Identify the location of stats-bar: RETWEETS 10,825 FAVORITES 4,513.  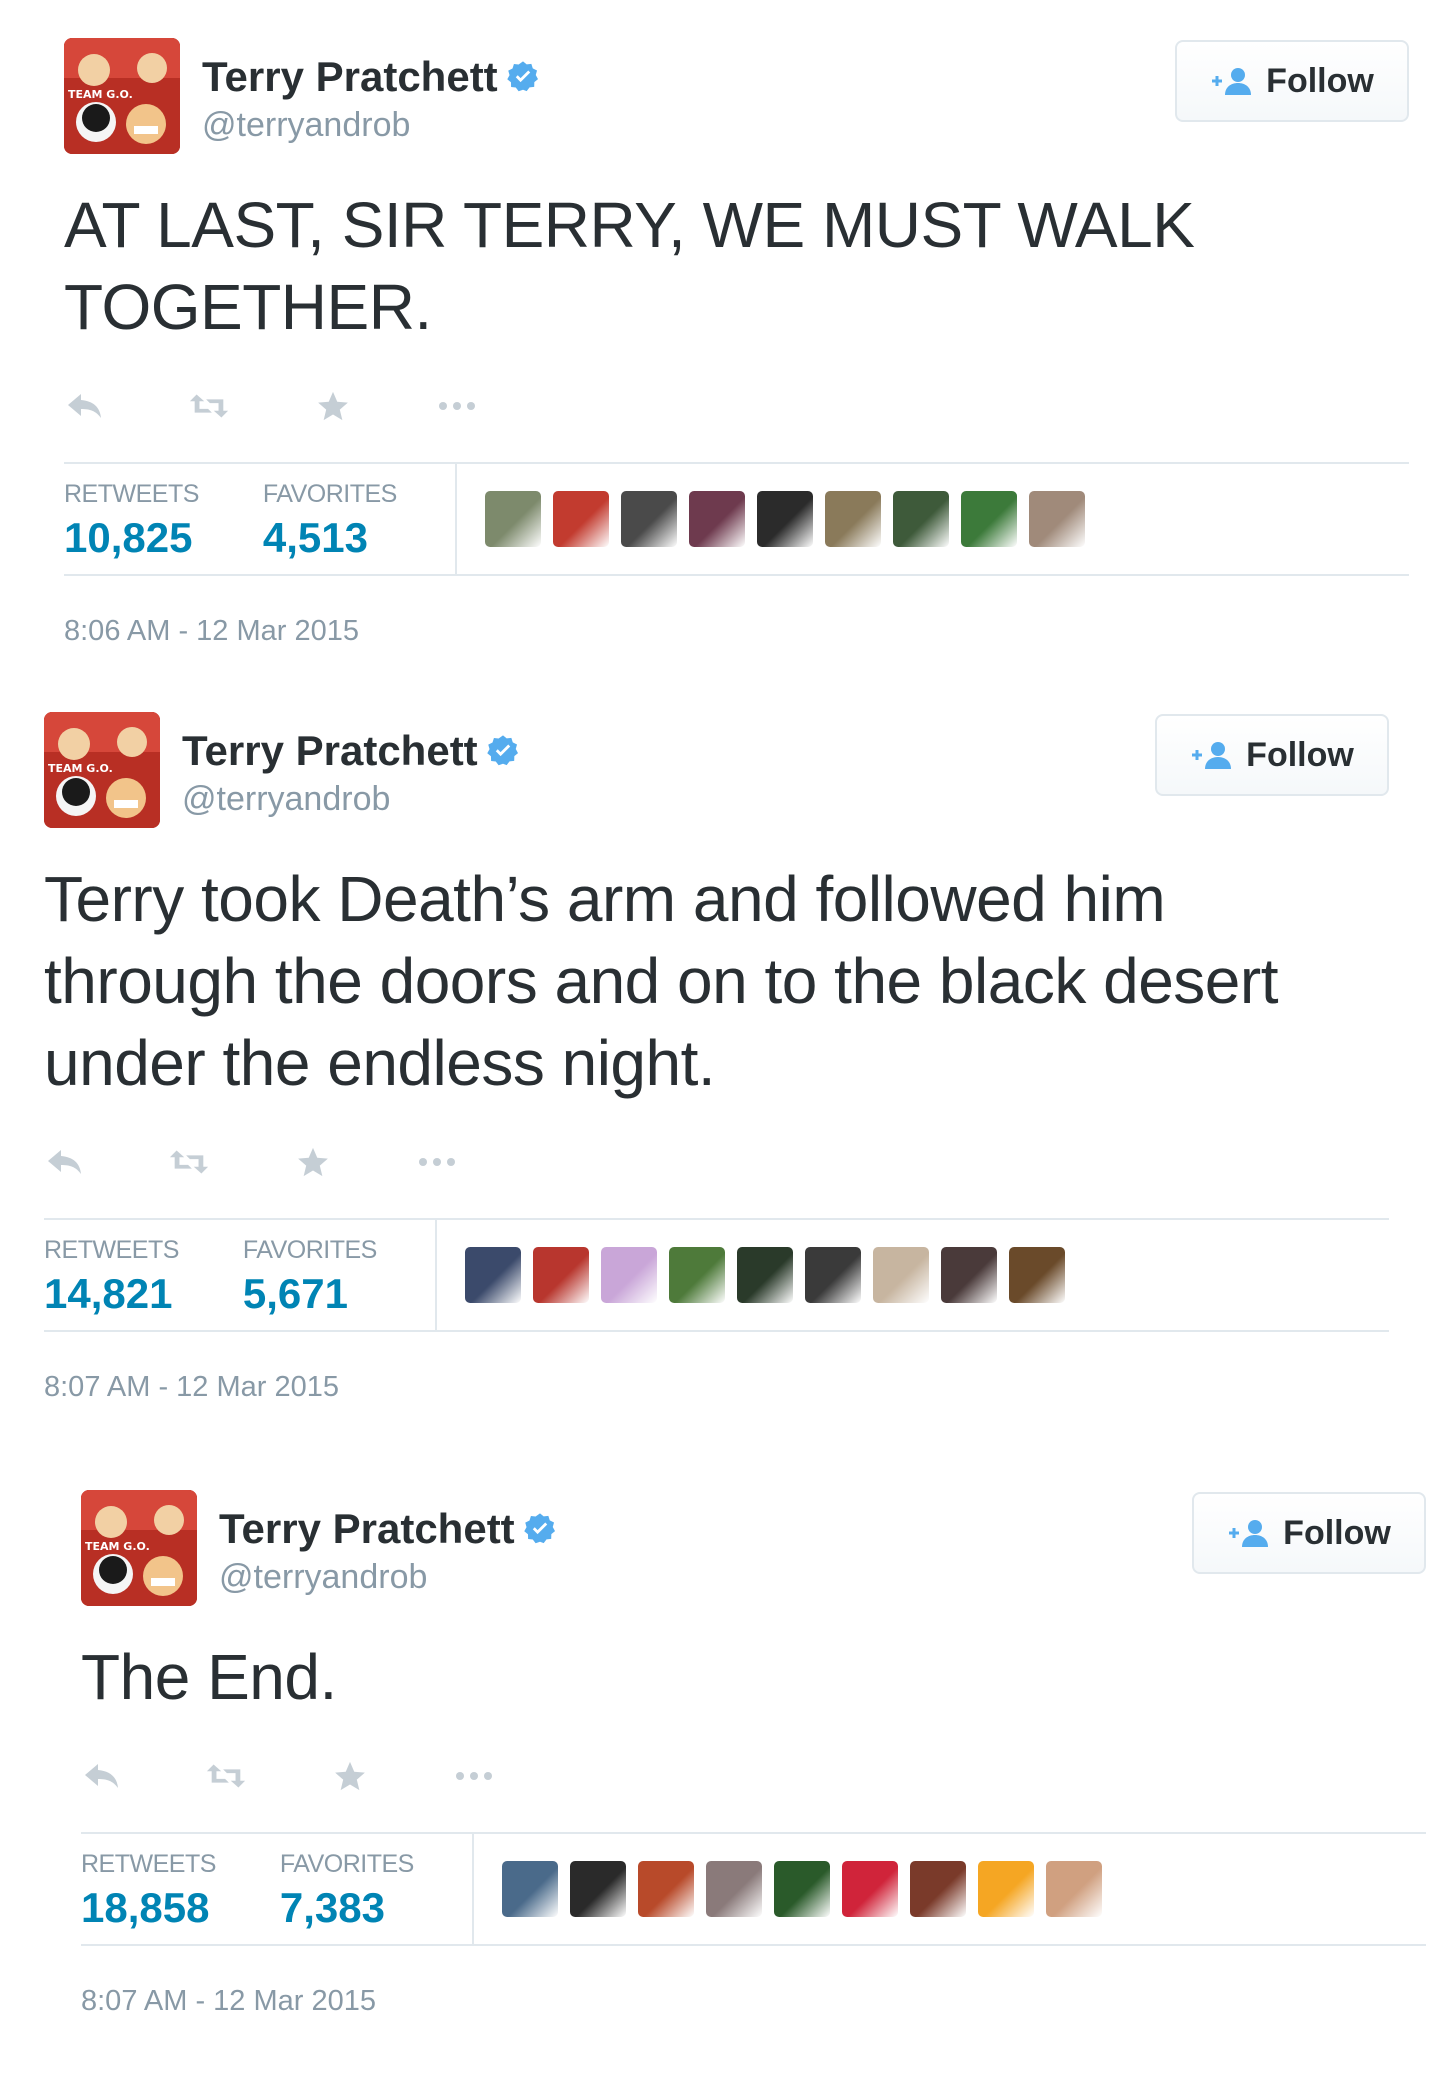
(736, 519).